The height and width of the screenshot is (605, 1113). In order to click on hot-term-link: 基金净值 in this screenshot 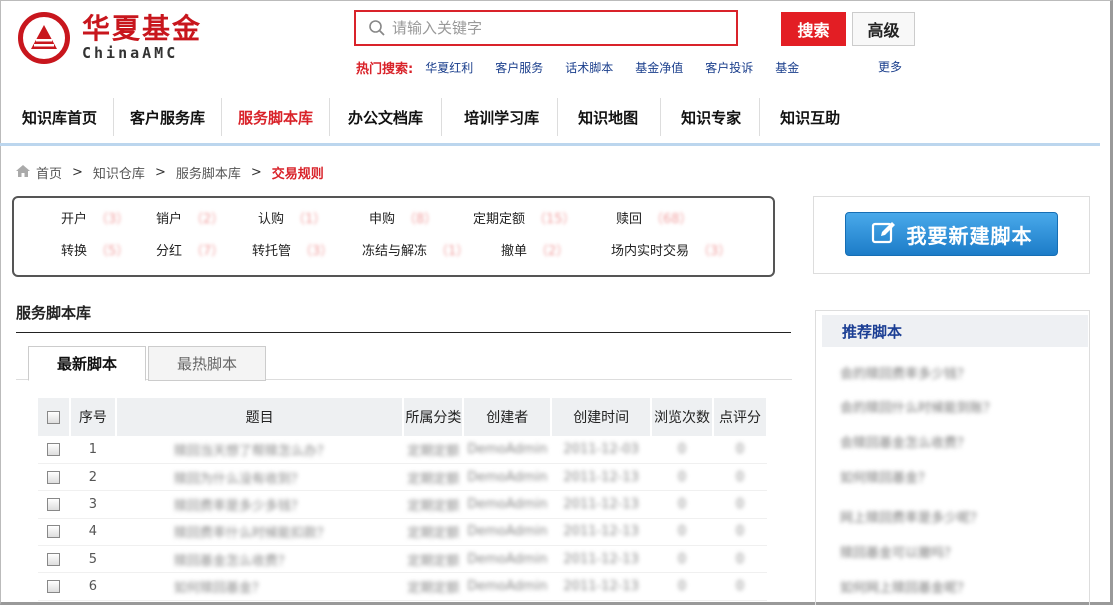, I will do `click(659, 67)`.